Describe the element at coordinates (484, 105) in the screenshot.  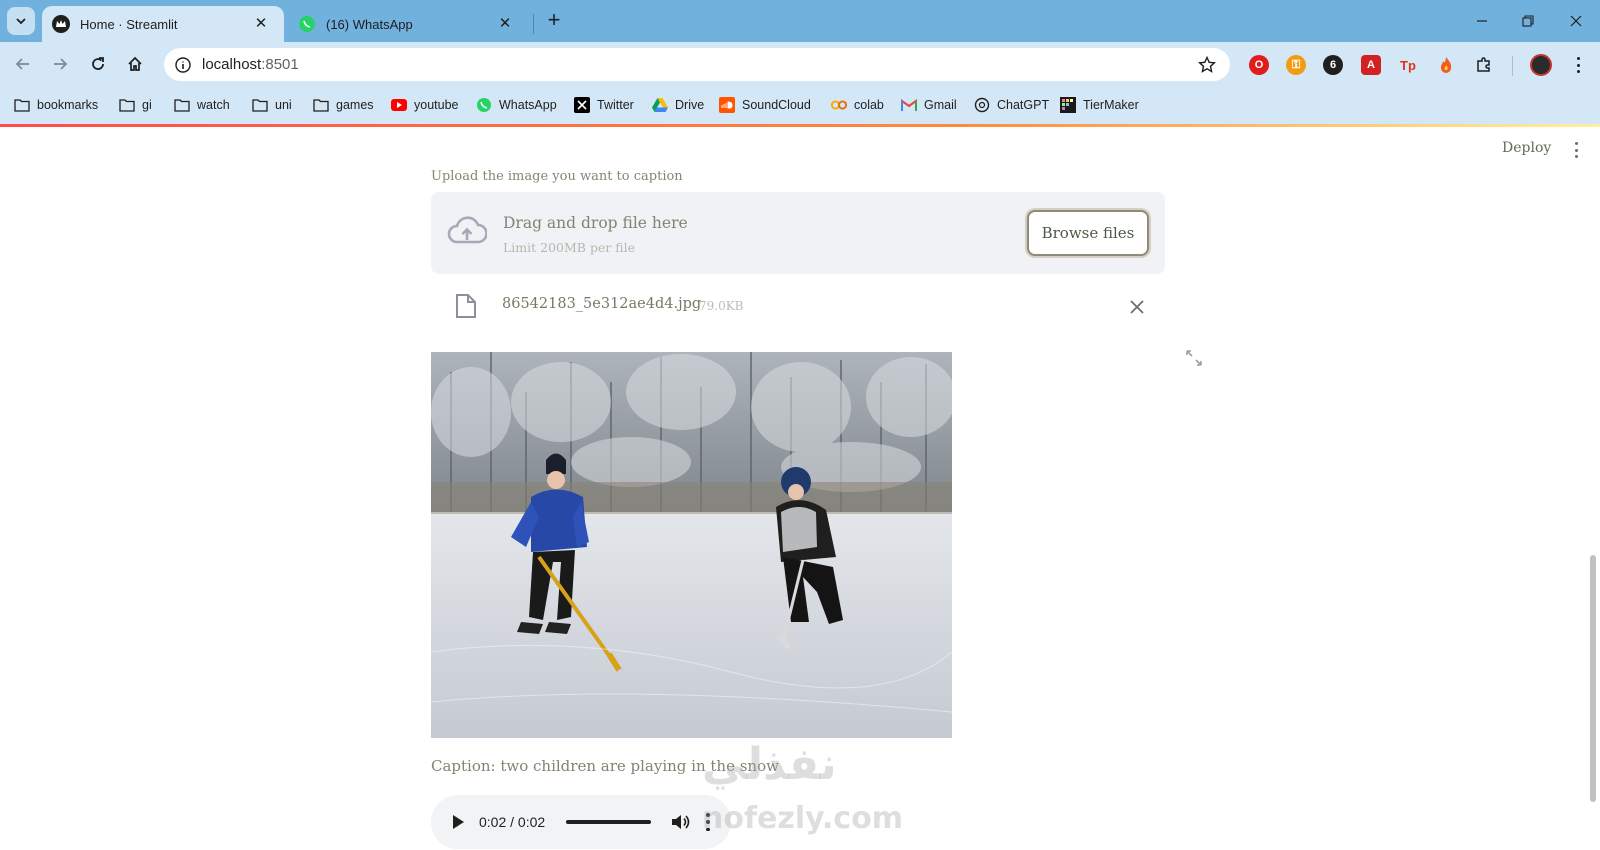
I see `whatsapp-icon` at that location.